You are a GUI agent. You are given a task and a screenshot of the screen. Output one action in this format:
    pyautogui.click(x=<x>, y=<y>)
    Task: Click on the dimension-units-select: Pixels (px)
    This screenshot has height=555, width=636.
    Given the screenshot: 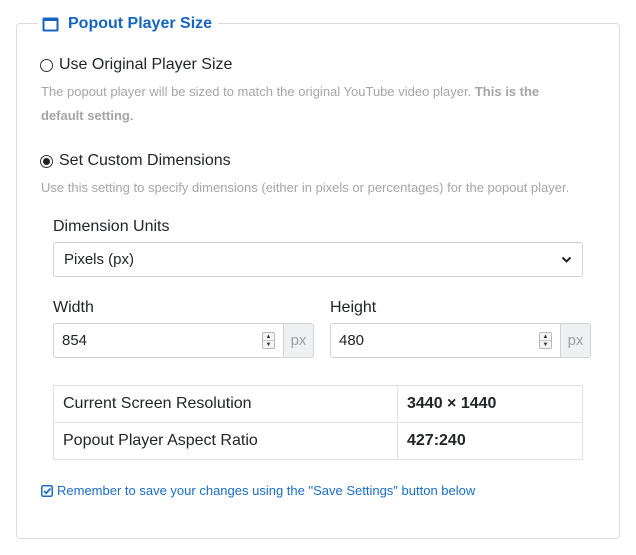 What is the action you would take?
    pyautogui.click(x=318, y=259)
    